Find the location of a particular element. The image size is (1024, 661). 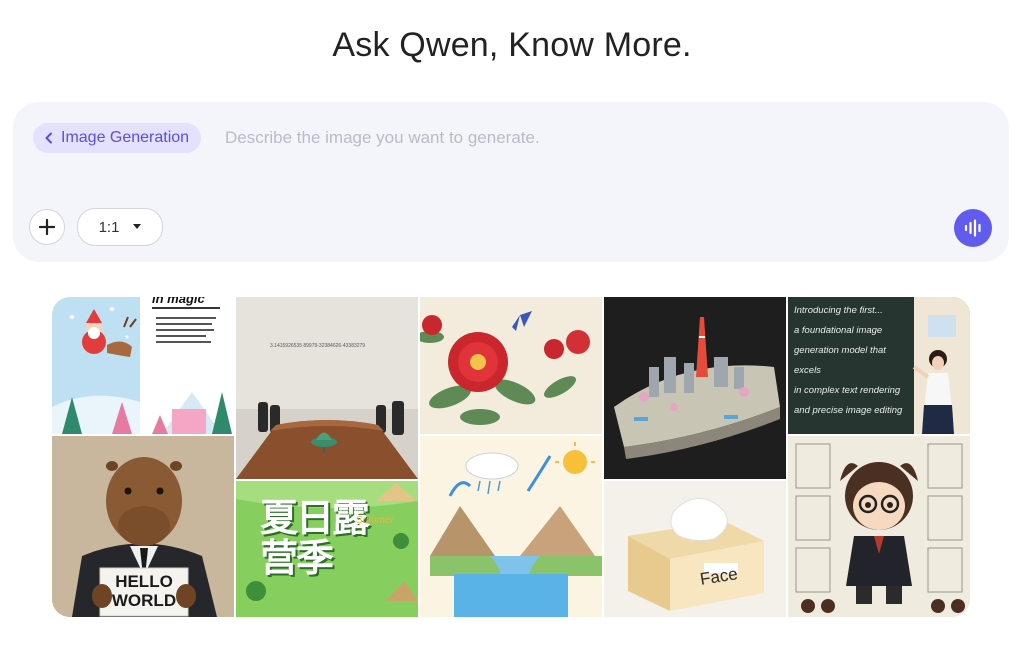

gallery-item-santa-storybook: in magic is located at coordinates (143, 365).